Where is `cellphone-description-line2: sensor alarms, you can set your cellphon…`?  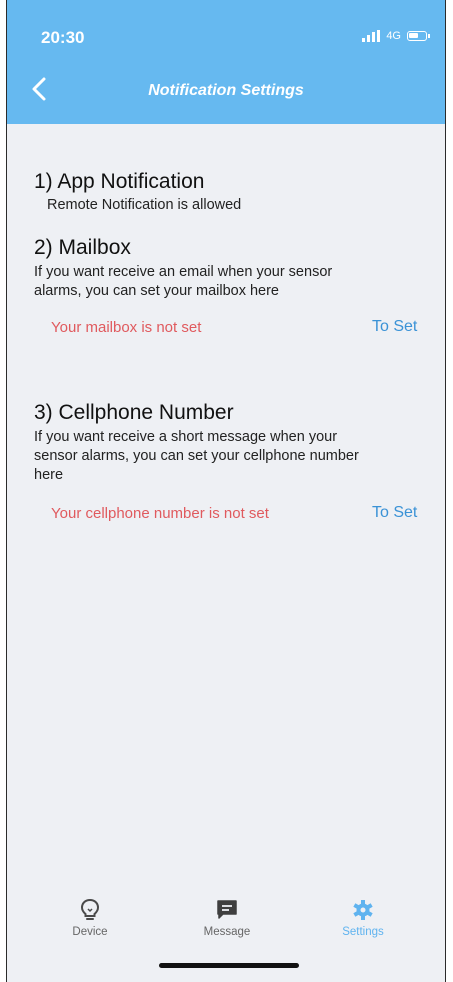 cellphone-description-line2: sensor alarms, you can set your cellphon… is located at coordinates (196, 456).